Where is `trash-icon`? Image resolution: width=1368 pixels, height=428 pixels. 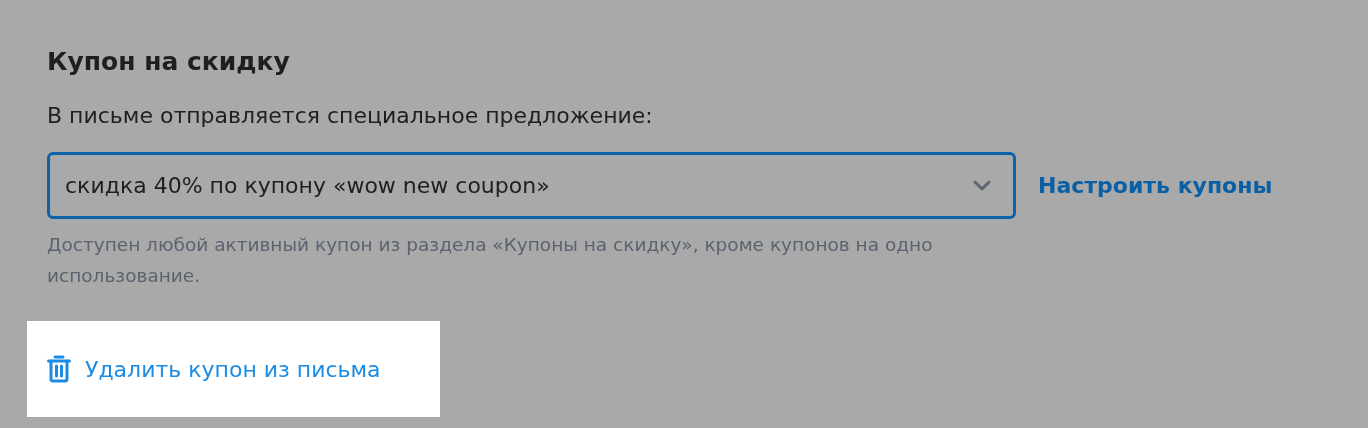 trash-icon is located at coordinates (59, 369).